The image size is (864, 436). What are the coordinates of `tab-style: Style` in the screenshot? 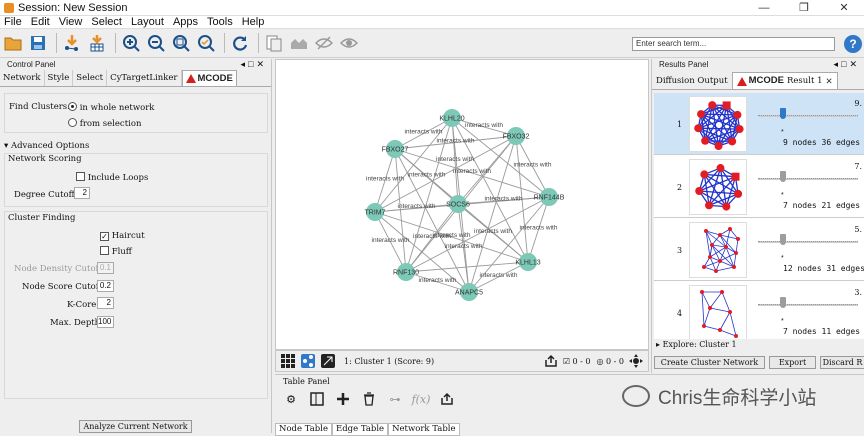 It's located at (59, 78).